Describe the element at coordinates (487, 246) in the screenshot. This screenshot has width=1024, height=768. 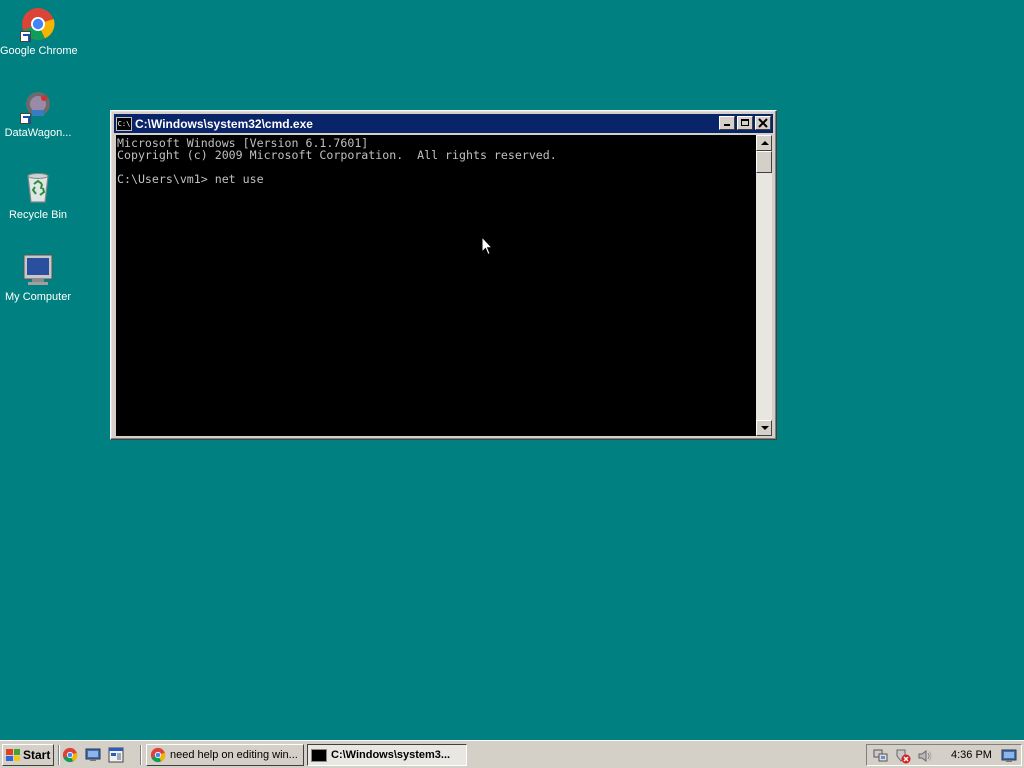
I see `mouse-pointer-icon` at that location.